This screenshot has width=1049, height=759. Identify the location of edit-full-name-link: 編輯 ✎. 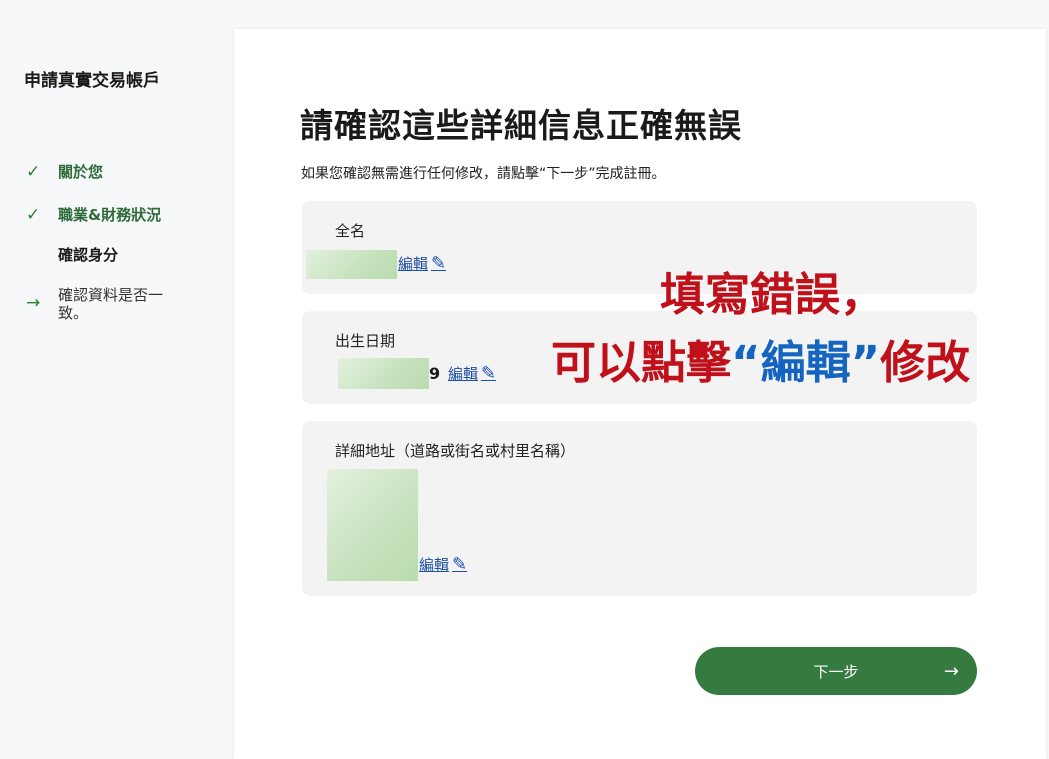
(422, 263).